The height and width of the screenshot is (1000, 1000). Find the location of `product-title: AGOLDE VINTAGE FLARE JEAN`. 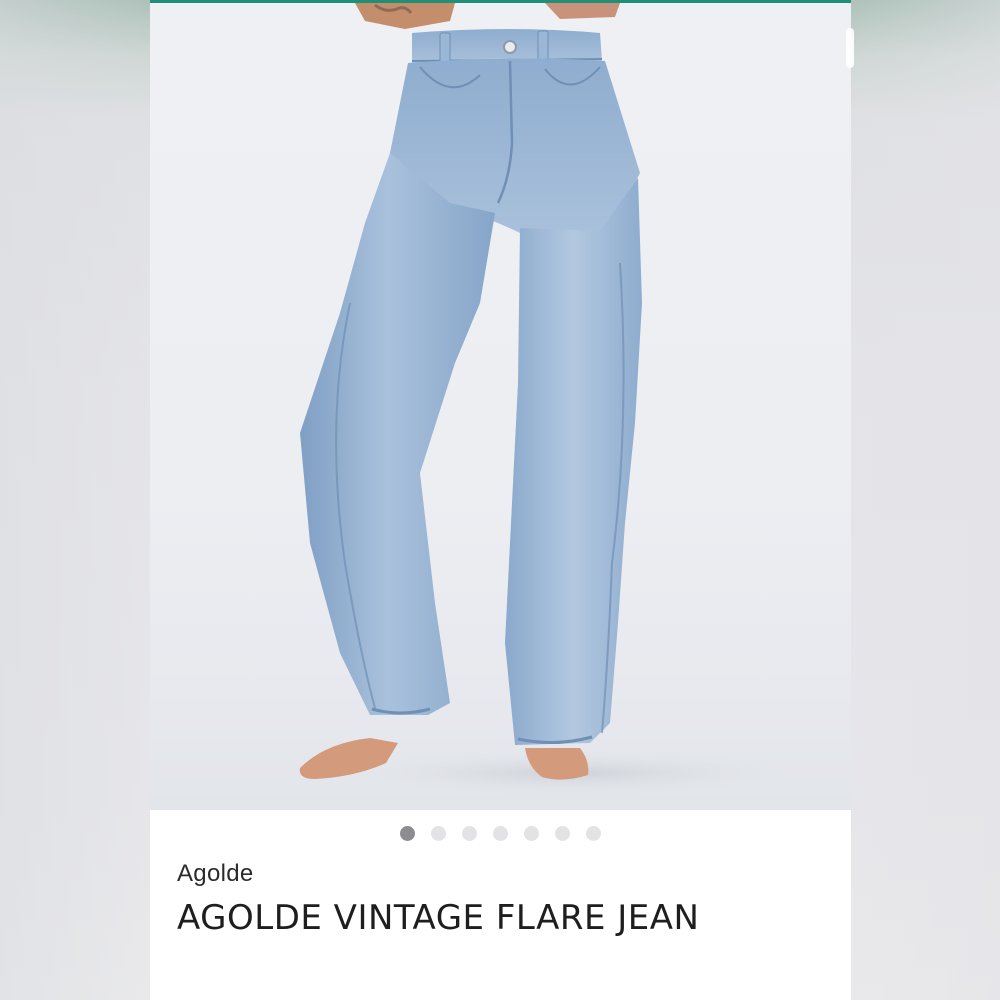

product-title: AGOLDE VINTAGE FLARE JEAN is located at coordinates (438, 918).